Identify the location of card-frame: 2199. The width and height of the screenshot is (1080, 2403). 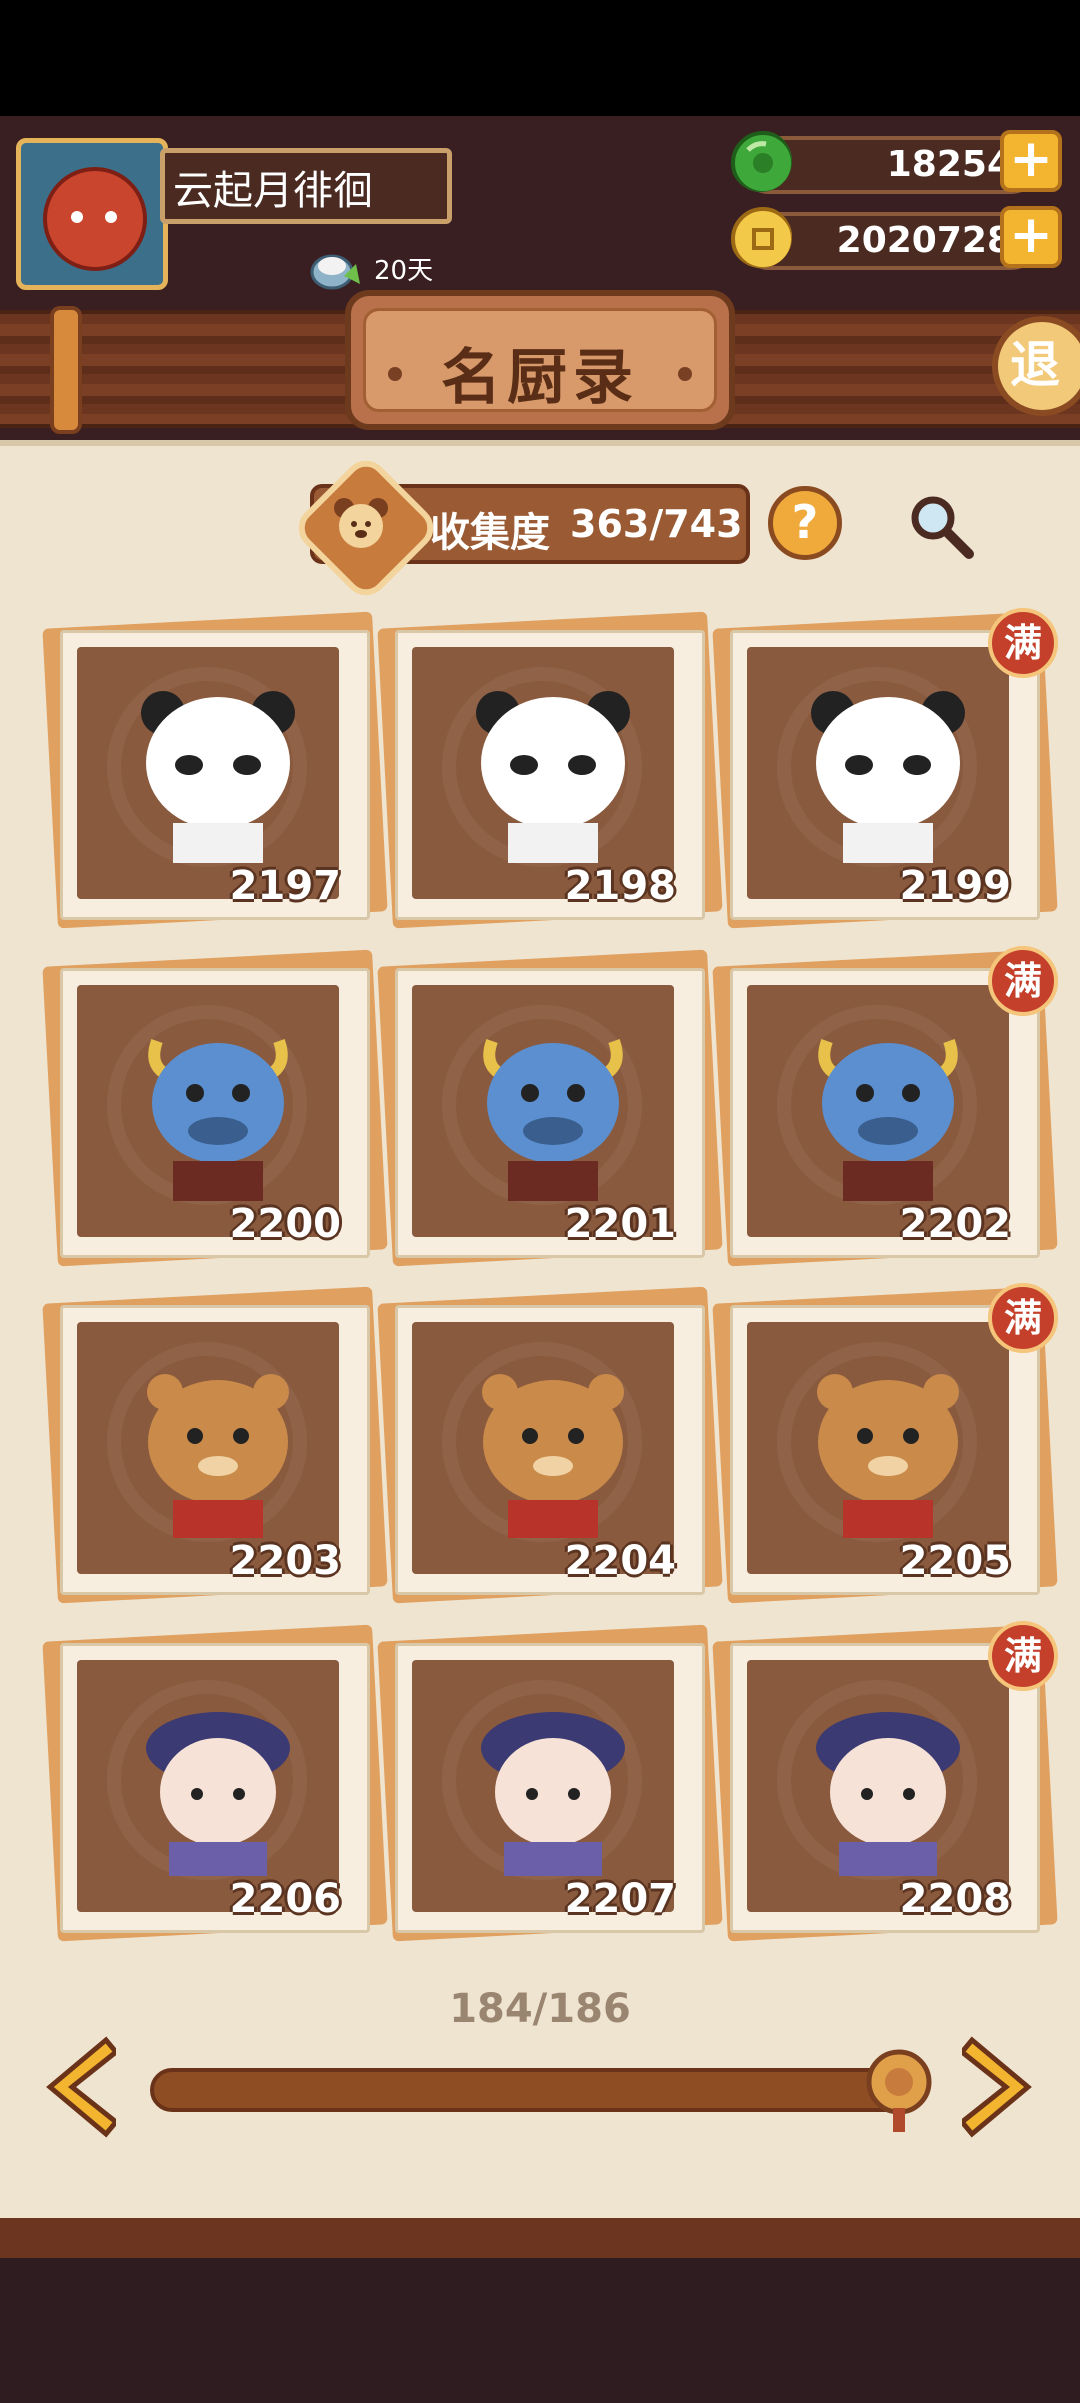
(885, 775).